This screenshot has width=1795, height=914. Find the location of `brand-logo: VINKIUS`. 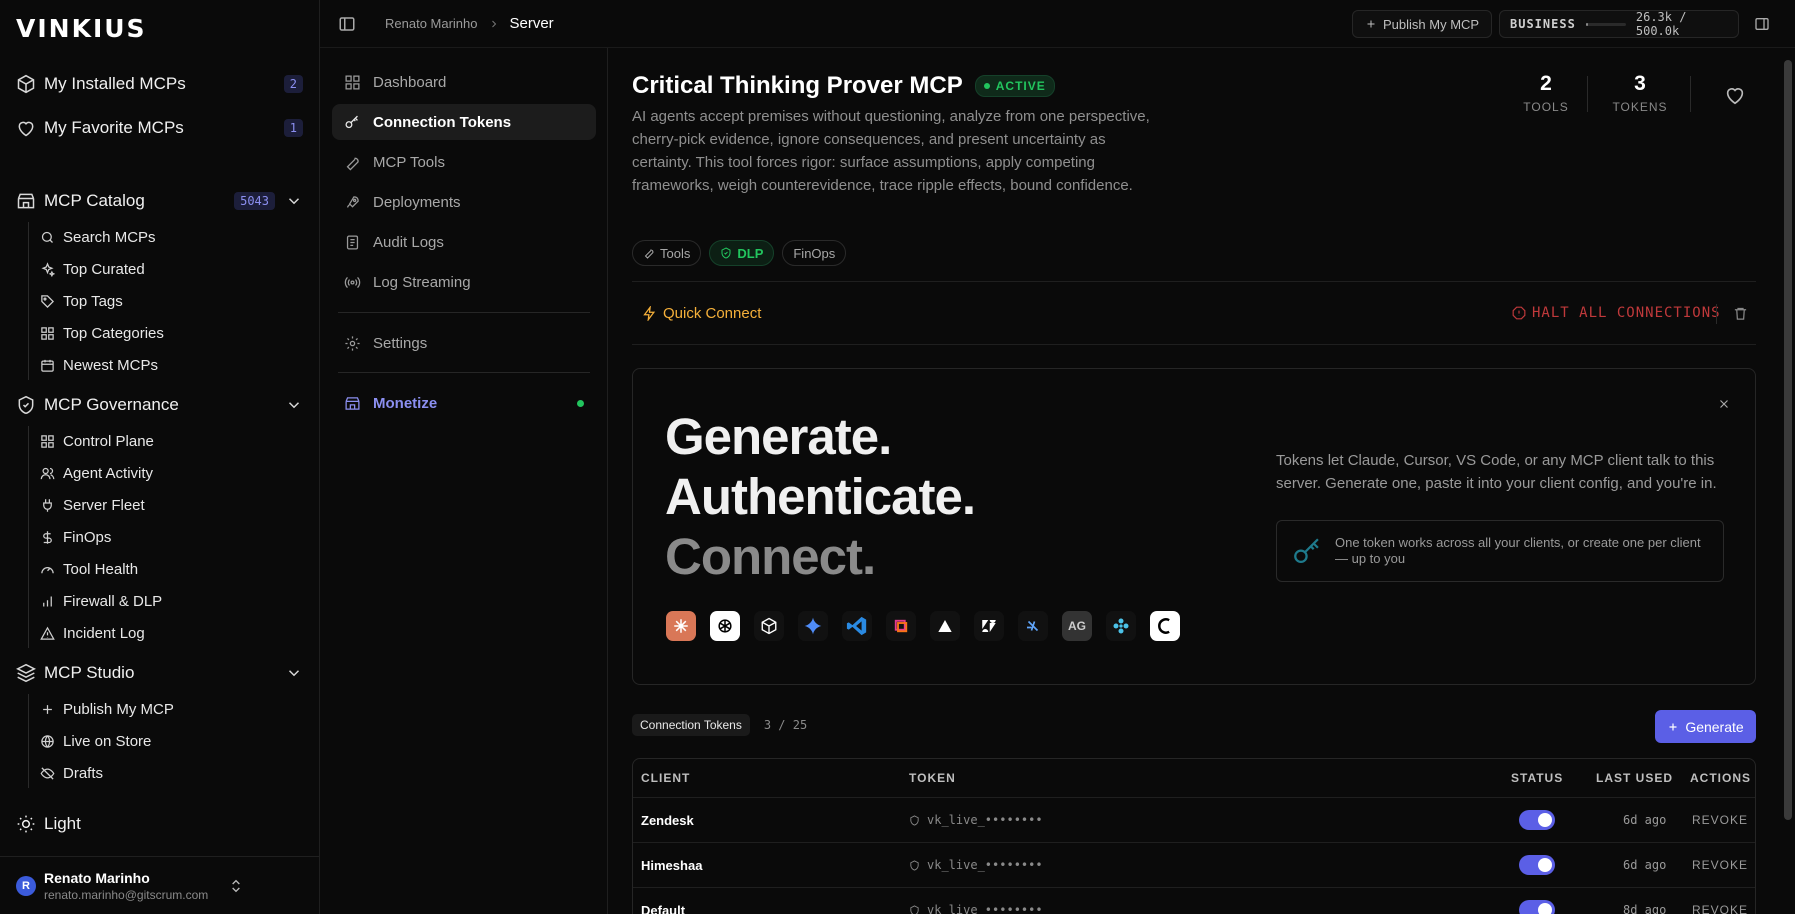

brand-logo: VINKIUS is located at coordinates (81, 28).